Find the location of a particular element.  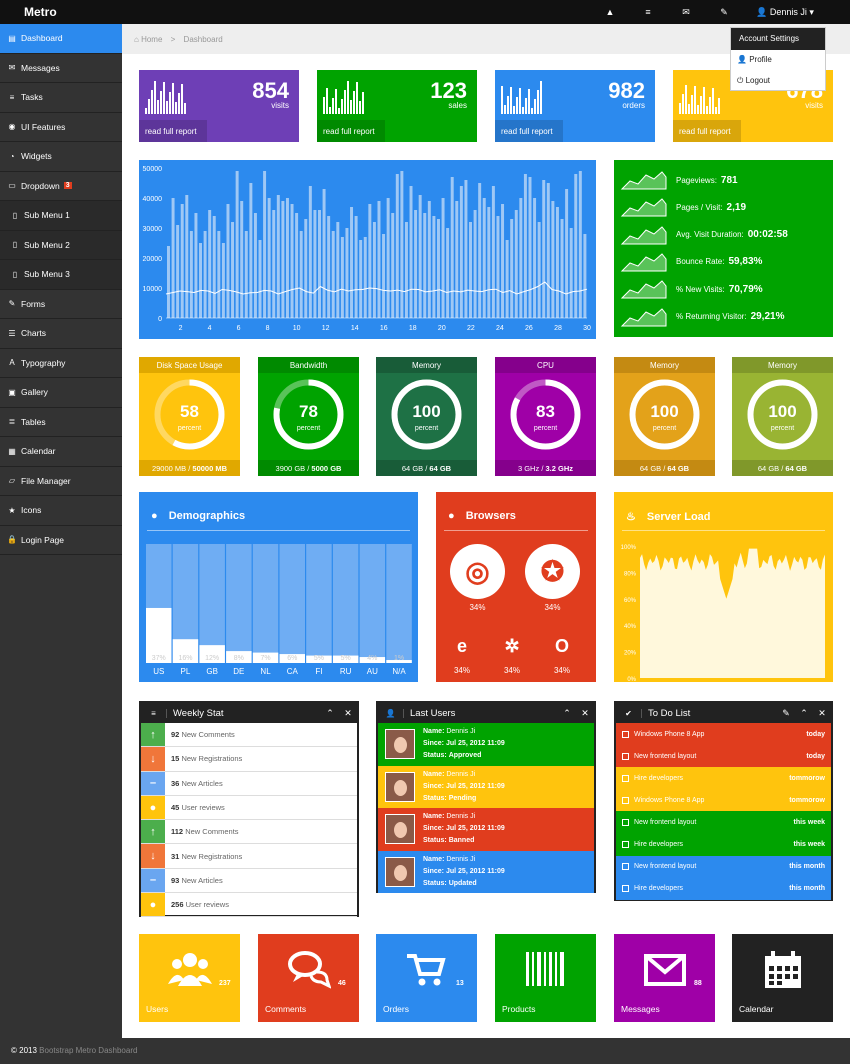

user-since-line: Since: Jul 25, 2012 11:09 is located at coordinates (464, 872).